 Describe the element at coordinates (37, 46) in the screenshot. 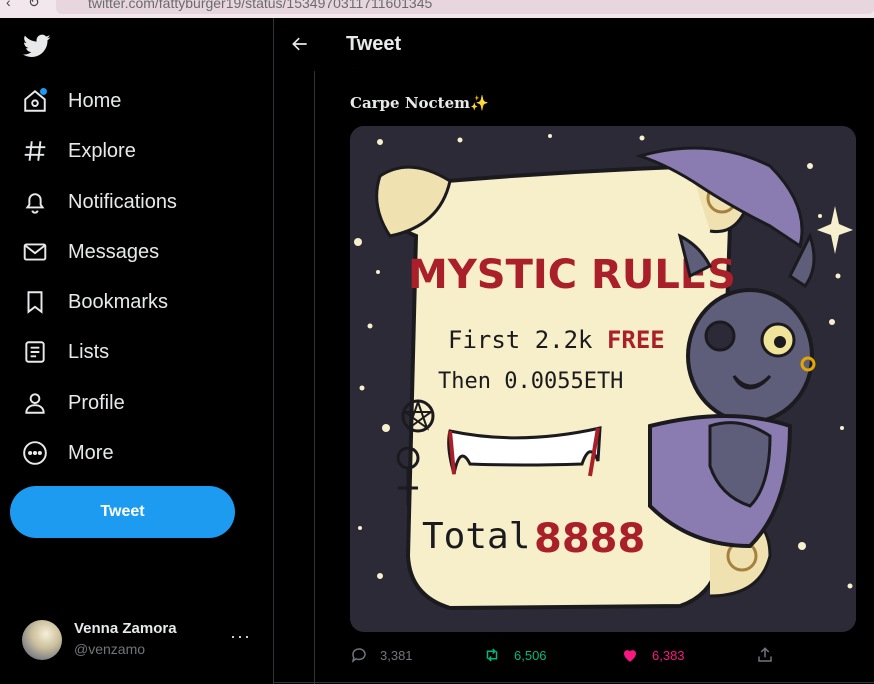

I see `twitter-bird-icon` at that location.